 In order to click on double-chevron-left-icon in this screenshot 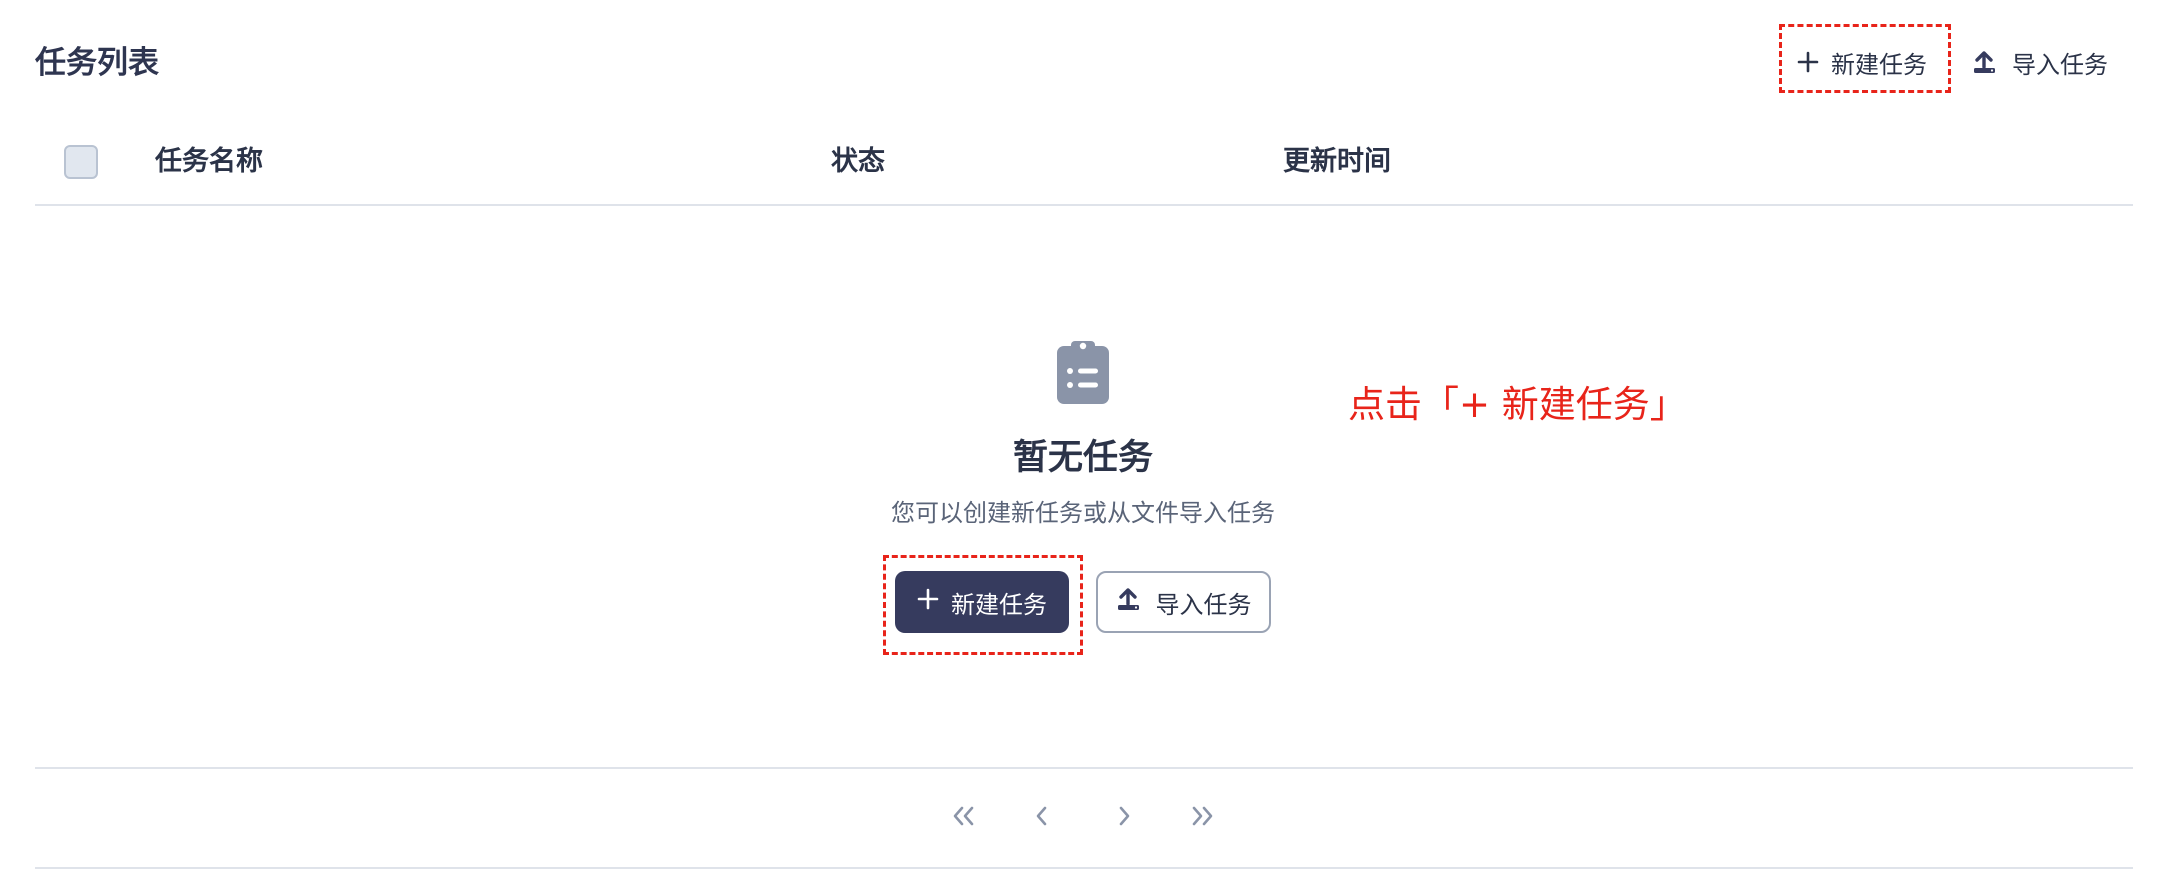, I will do `click(964, 818)`.